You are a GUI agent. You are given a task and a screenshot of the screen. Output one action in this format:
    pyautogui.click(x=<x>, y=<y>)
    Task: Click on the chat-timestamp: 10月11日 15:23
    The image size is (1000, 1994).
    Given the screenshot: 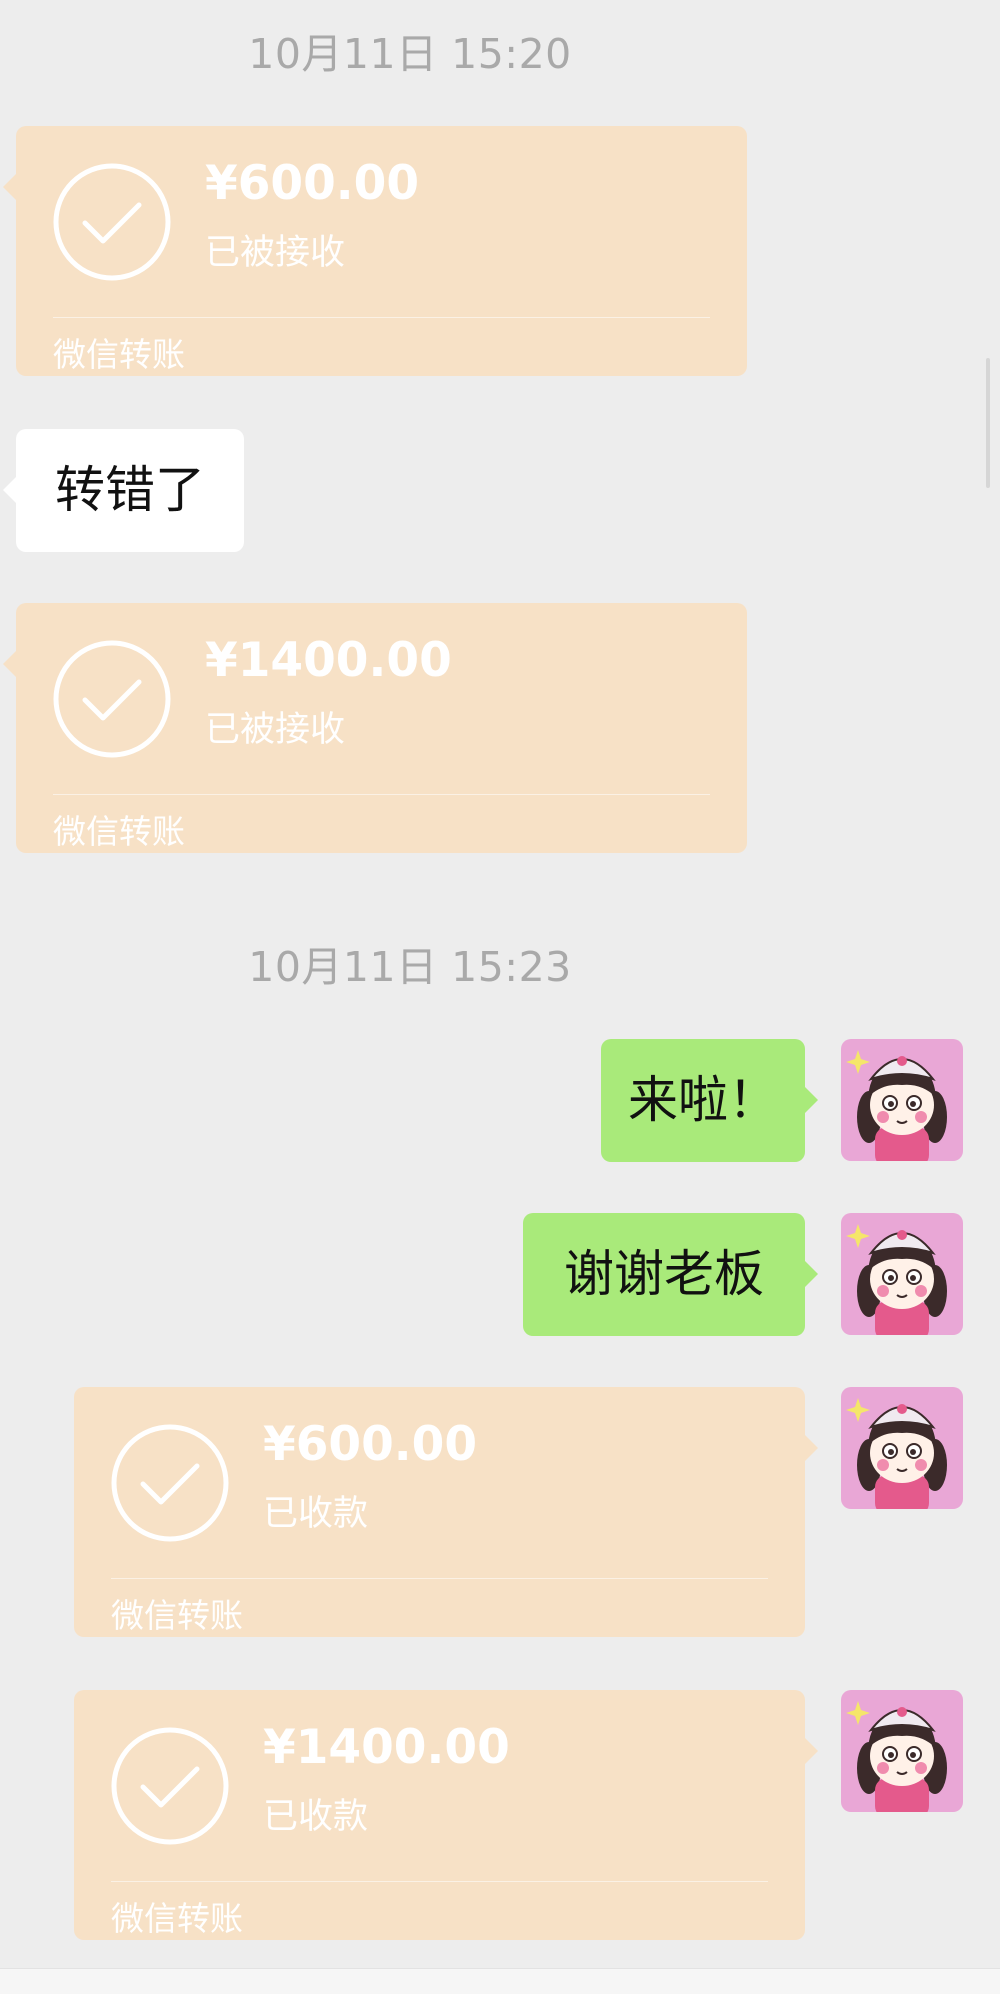 What is the action you would take?
    pyautogui.click(x=410, y=967)
    